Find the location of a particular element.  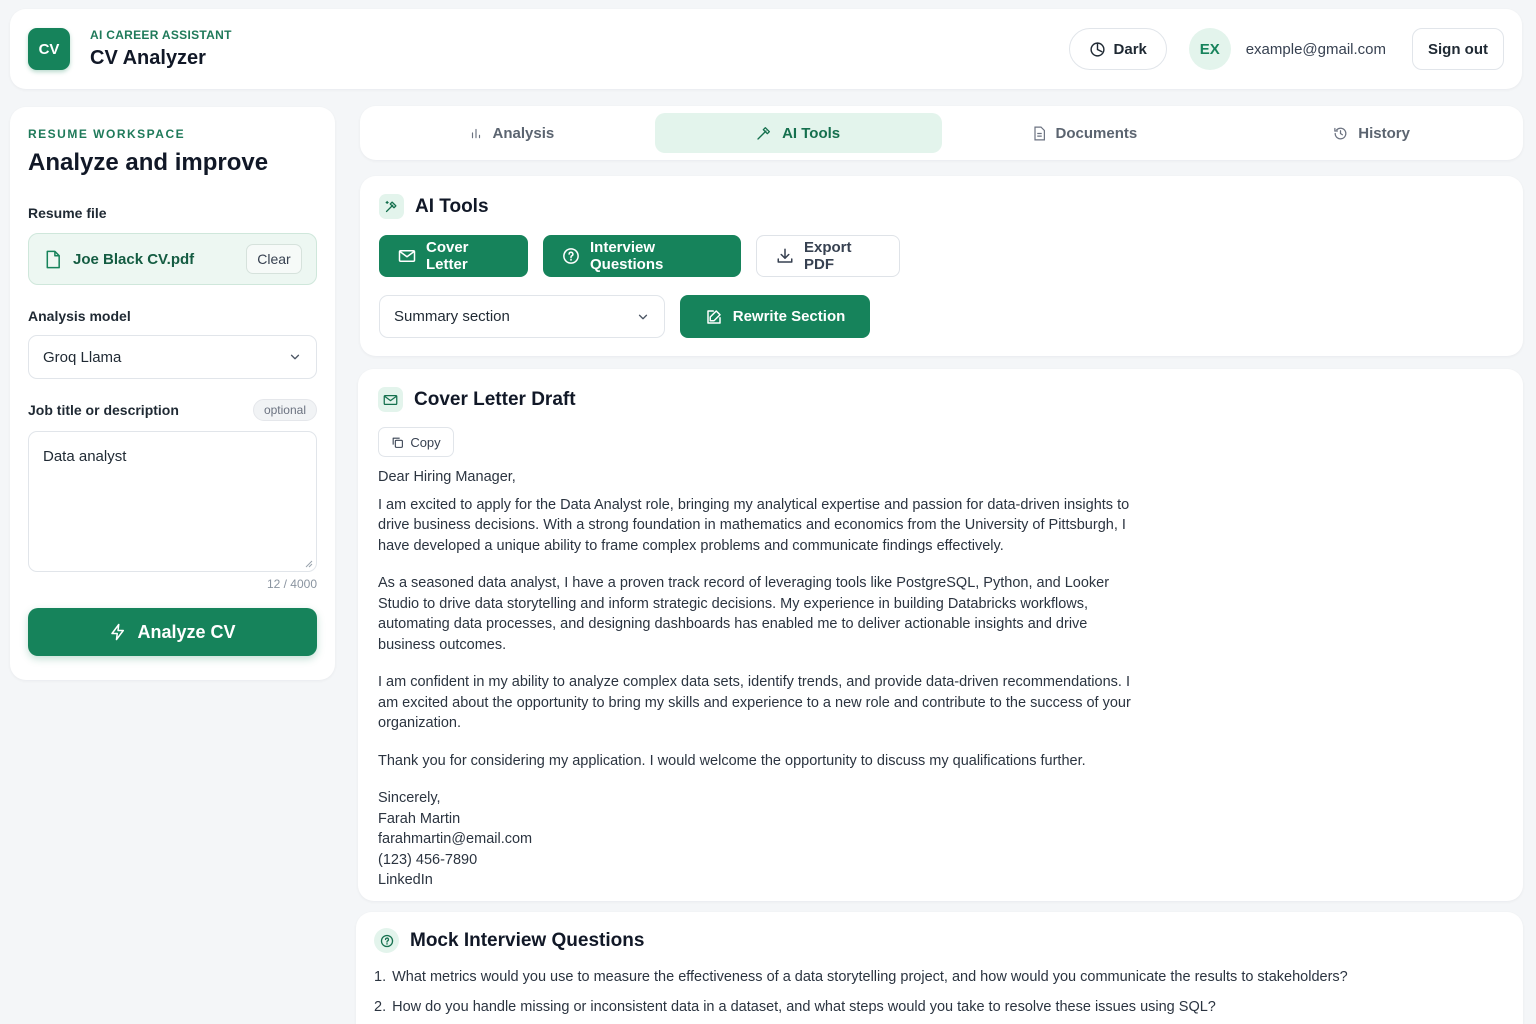

cover-letter-title: Cover Letter Draft is located at coordinates (495, 399).